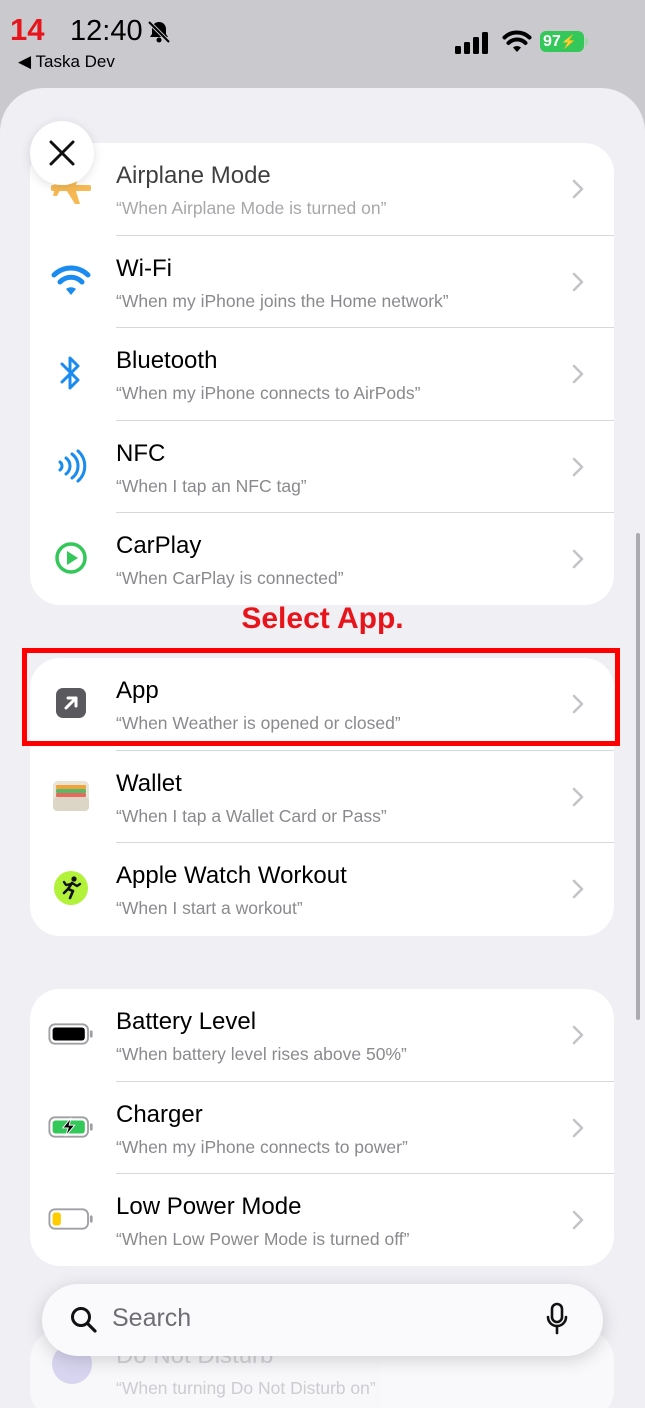 The height and width of the screenshot is (1408, 645). Describe the element at coordinates (211, 485) in the screenshot. I see `trigger-subtitle: “When I tap an NFC tag”` at that location.